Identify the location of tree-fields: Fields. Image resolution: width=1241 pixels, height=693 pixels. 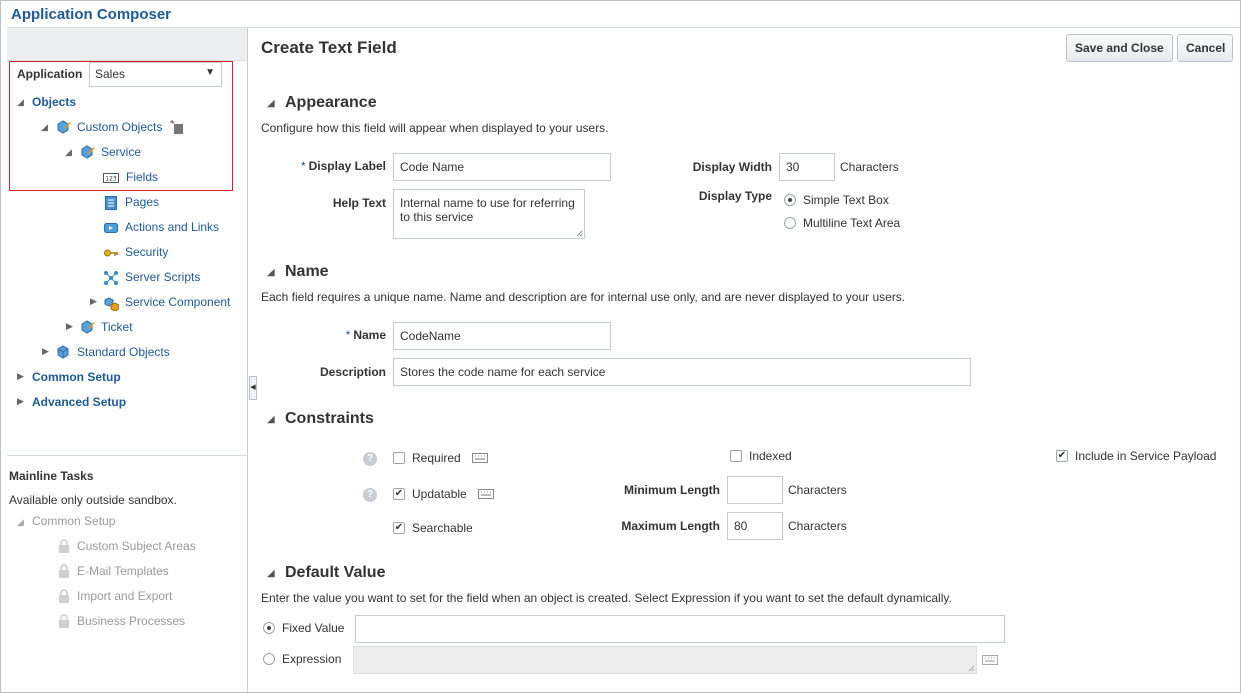
(142, 177).